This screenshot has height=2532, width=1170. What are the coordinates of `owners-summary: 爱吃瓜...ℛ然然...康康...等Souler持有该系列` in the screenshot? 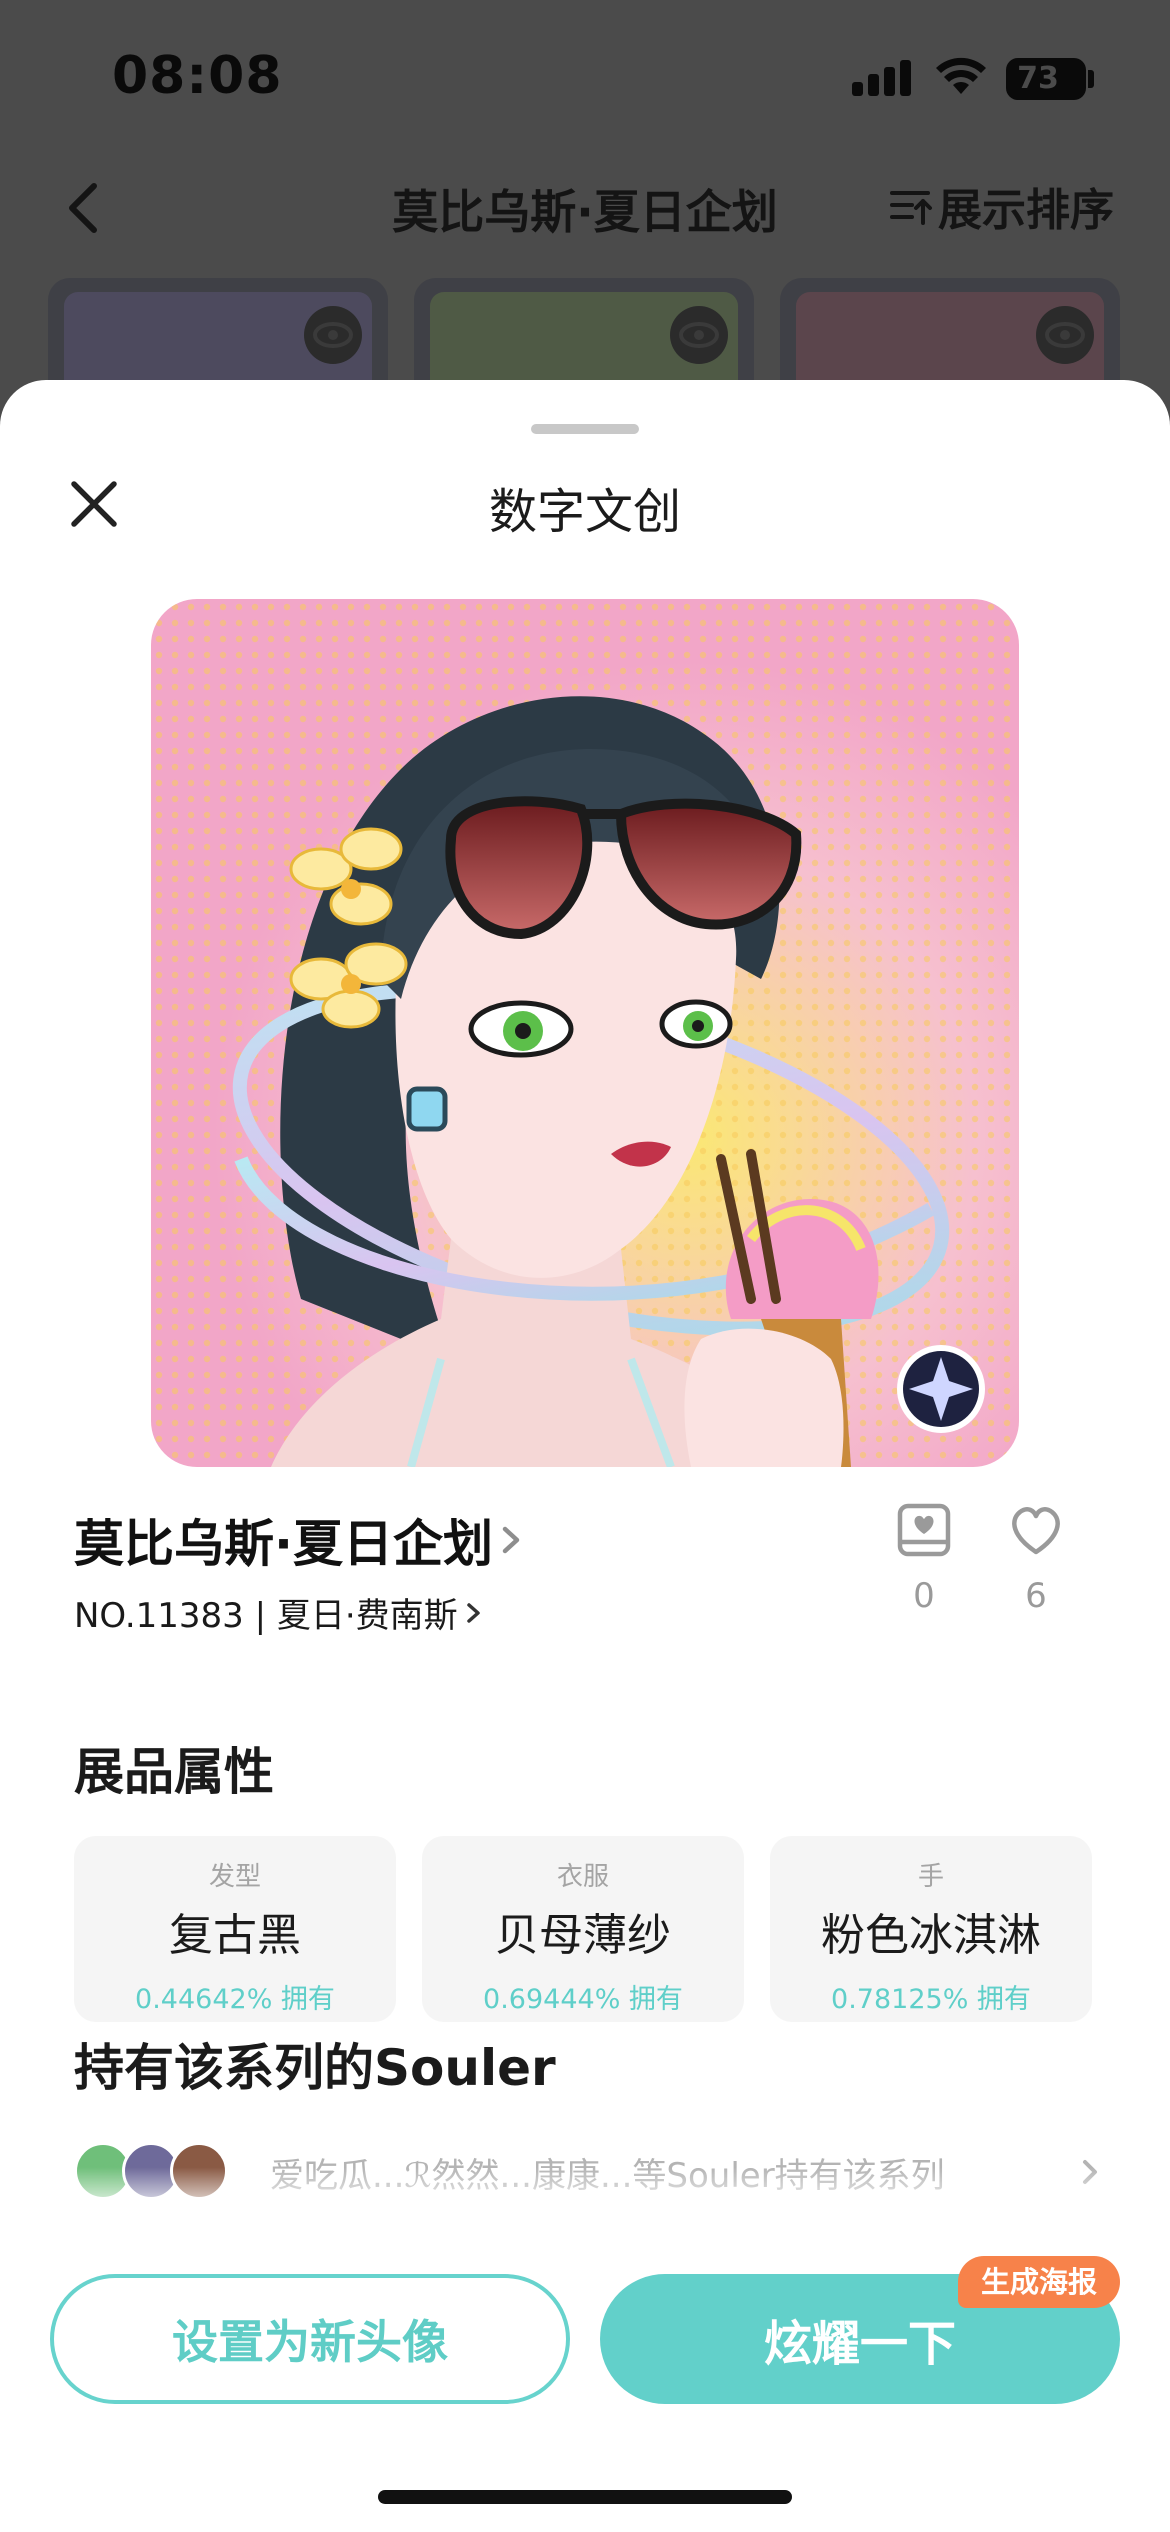 It's located at (607, 2176).